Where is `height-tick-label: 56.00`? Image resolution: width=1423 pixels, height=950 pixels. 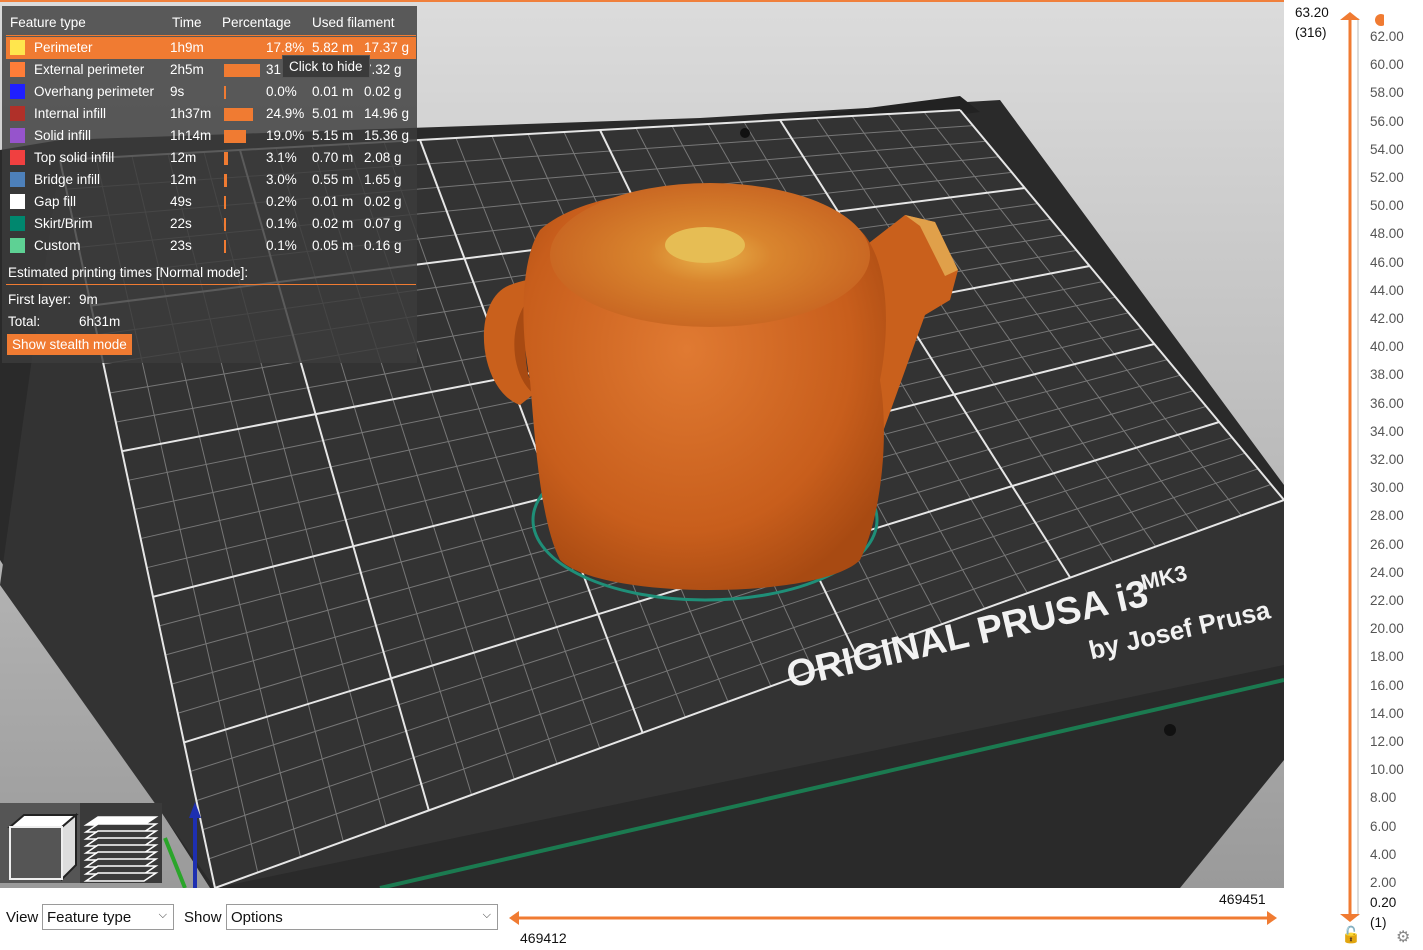 height-tick-label: 56.00 is located at coordinates (1387, 121).